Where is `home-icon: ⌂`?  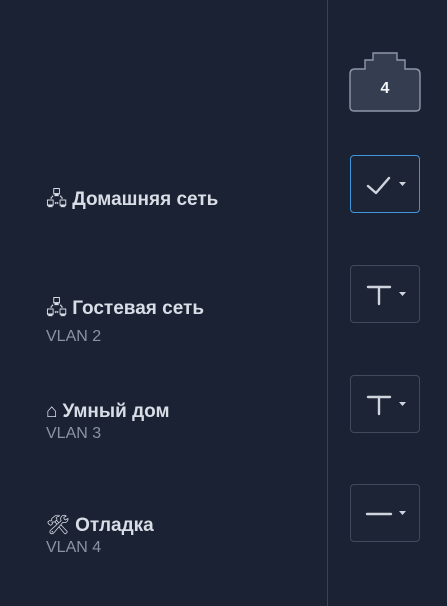 home-icon: ⌂ is located at coordinates (52, 411).